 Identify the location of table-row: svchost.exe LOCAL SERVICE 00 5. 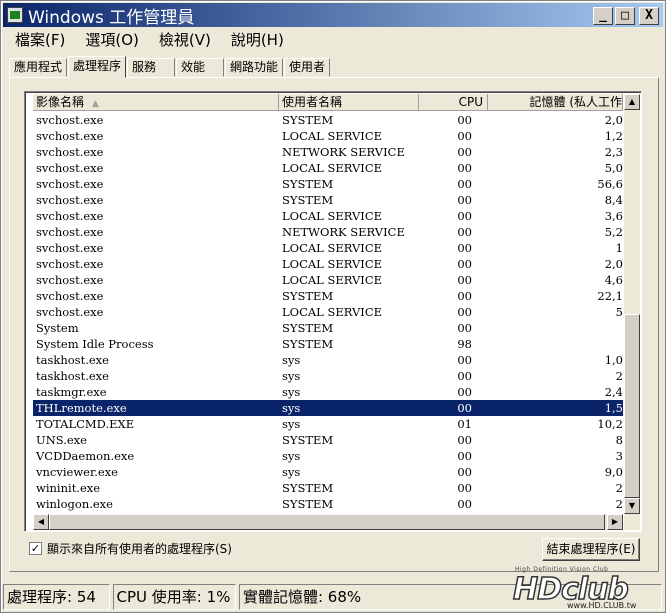
(328, 312).